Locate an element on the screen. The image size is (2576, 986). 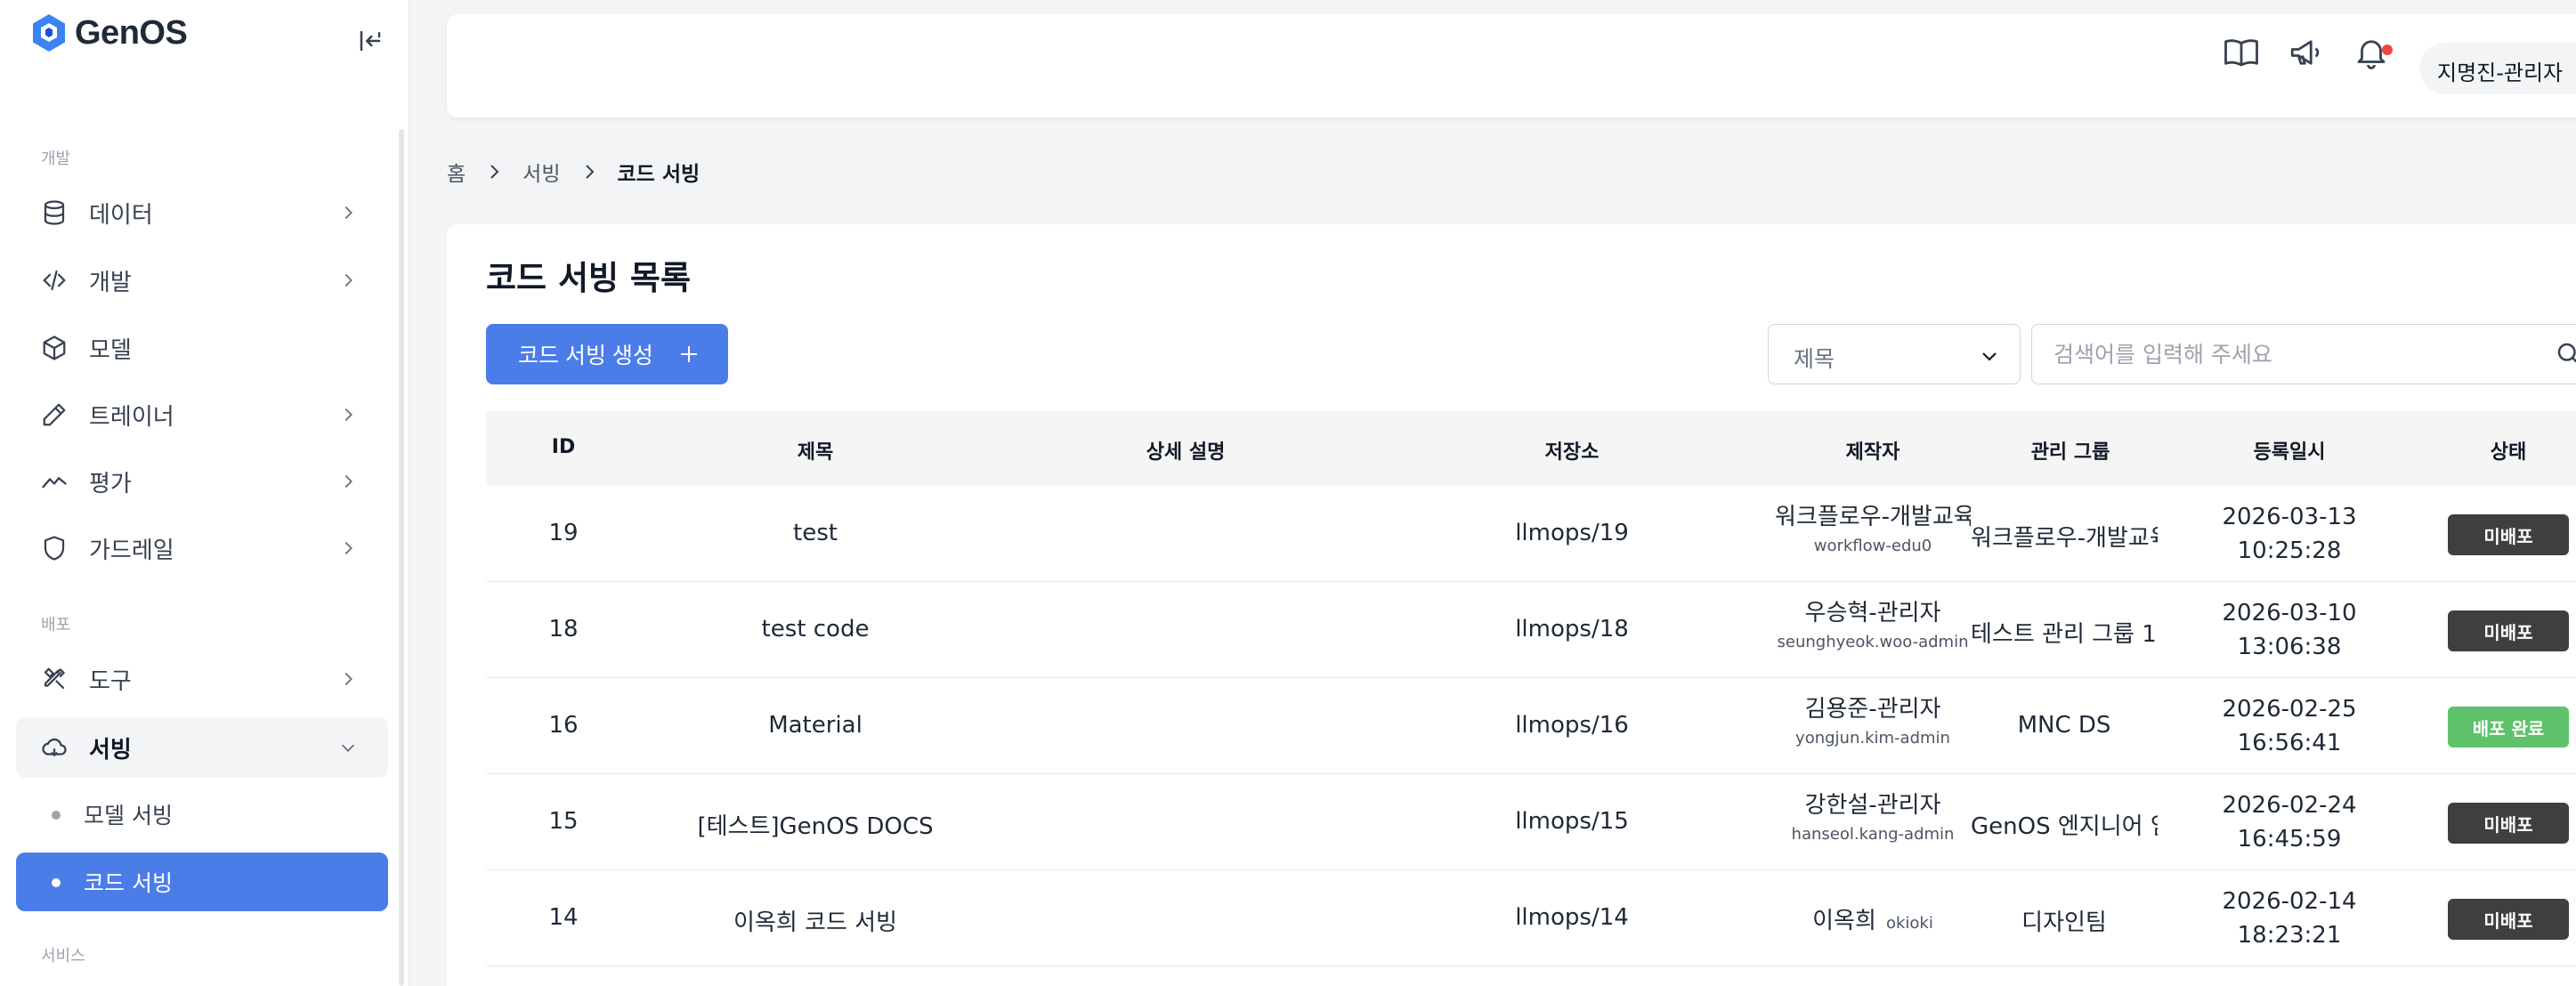
cell-creator: 김용준-관리자 yongjun.kim-admin is located at coordinates (1873, 719).